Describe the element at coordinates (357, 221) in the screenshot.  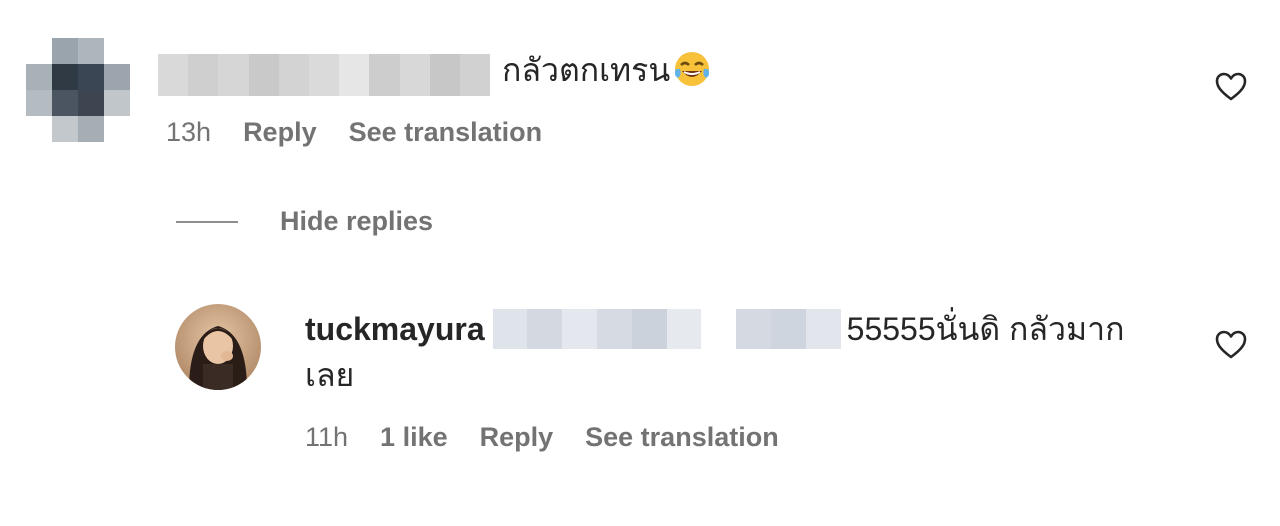
I see `hide-replies-label: Hide replies` at that location.